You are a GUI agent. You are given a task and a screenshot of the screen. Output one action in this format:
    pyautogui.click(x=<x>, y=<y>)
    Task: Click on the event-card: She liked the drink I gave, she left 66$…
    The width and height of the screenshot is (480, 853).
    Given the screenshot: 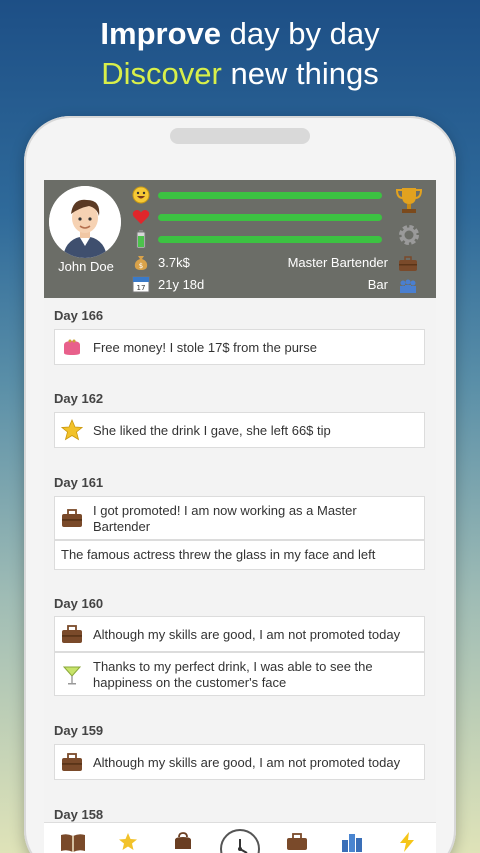 What is the action you would take?
    pyautogui.click(x=239, y=430)
    